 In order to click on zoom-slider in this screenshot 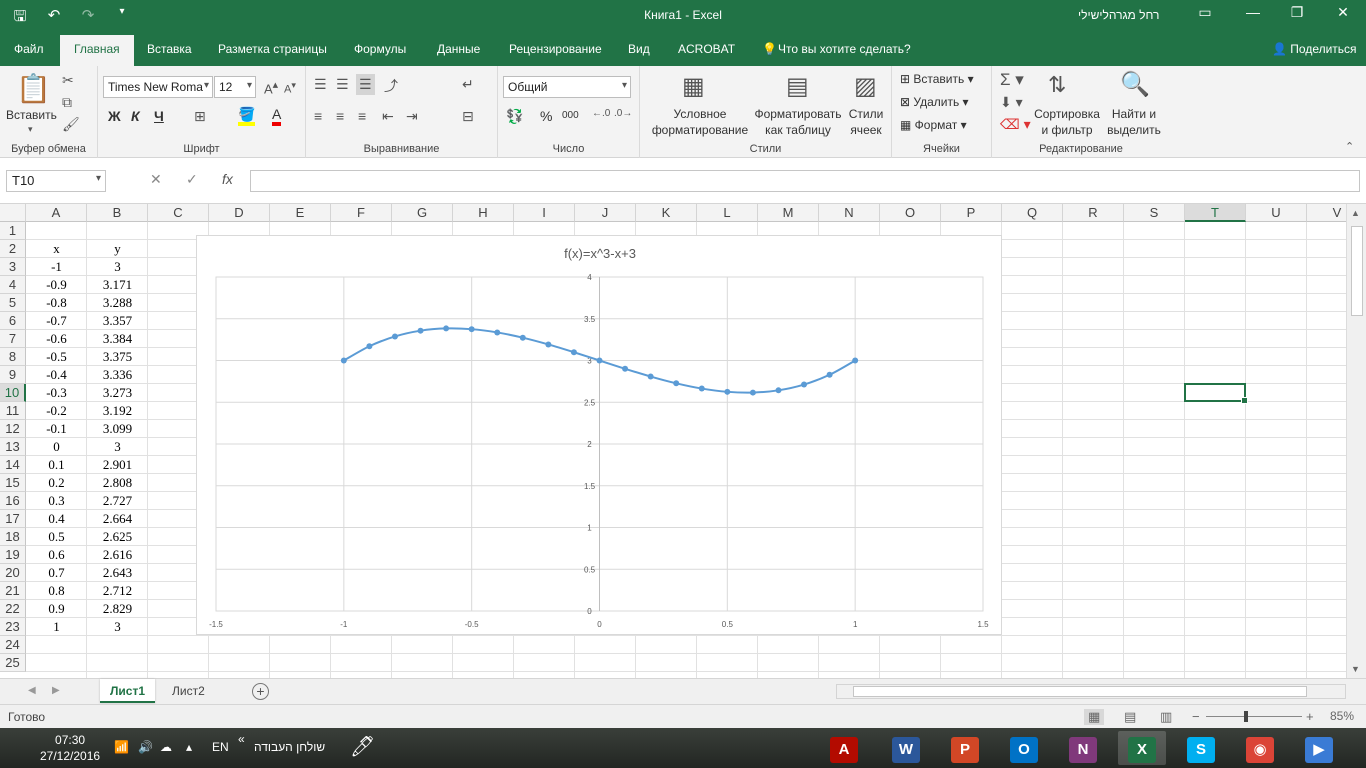, I will do `click(1254, 716)`.